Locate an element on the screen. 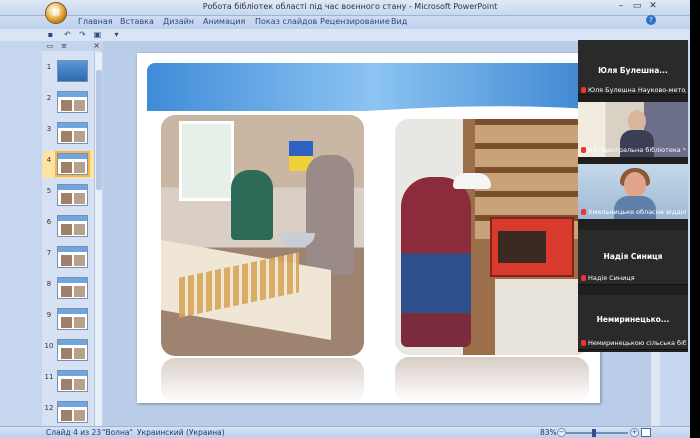  person-standing is located at coordinates (330, 215).